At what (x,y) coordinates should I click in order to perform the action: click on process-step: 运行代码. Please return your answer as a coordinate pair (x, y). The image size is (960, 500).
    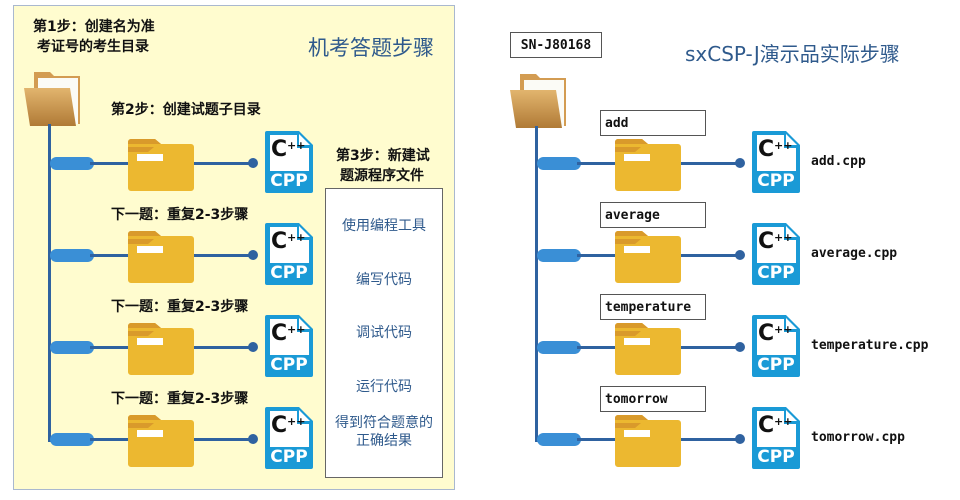
    Looking at the image, I should click on (384, 387).